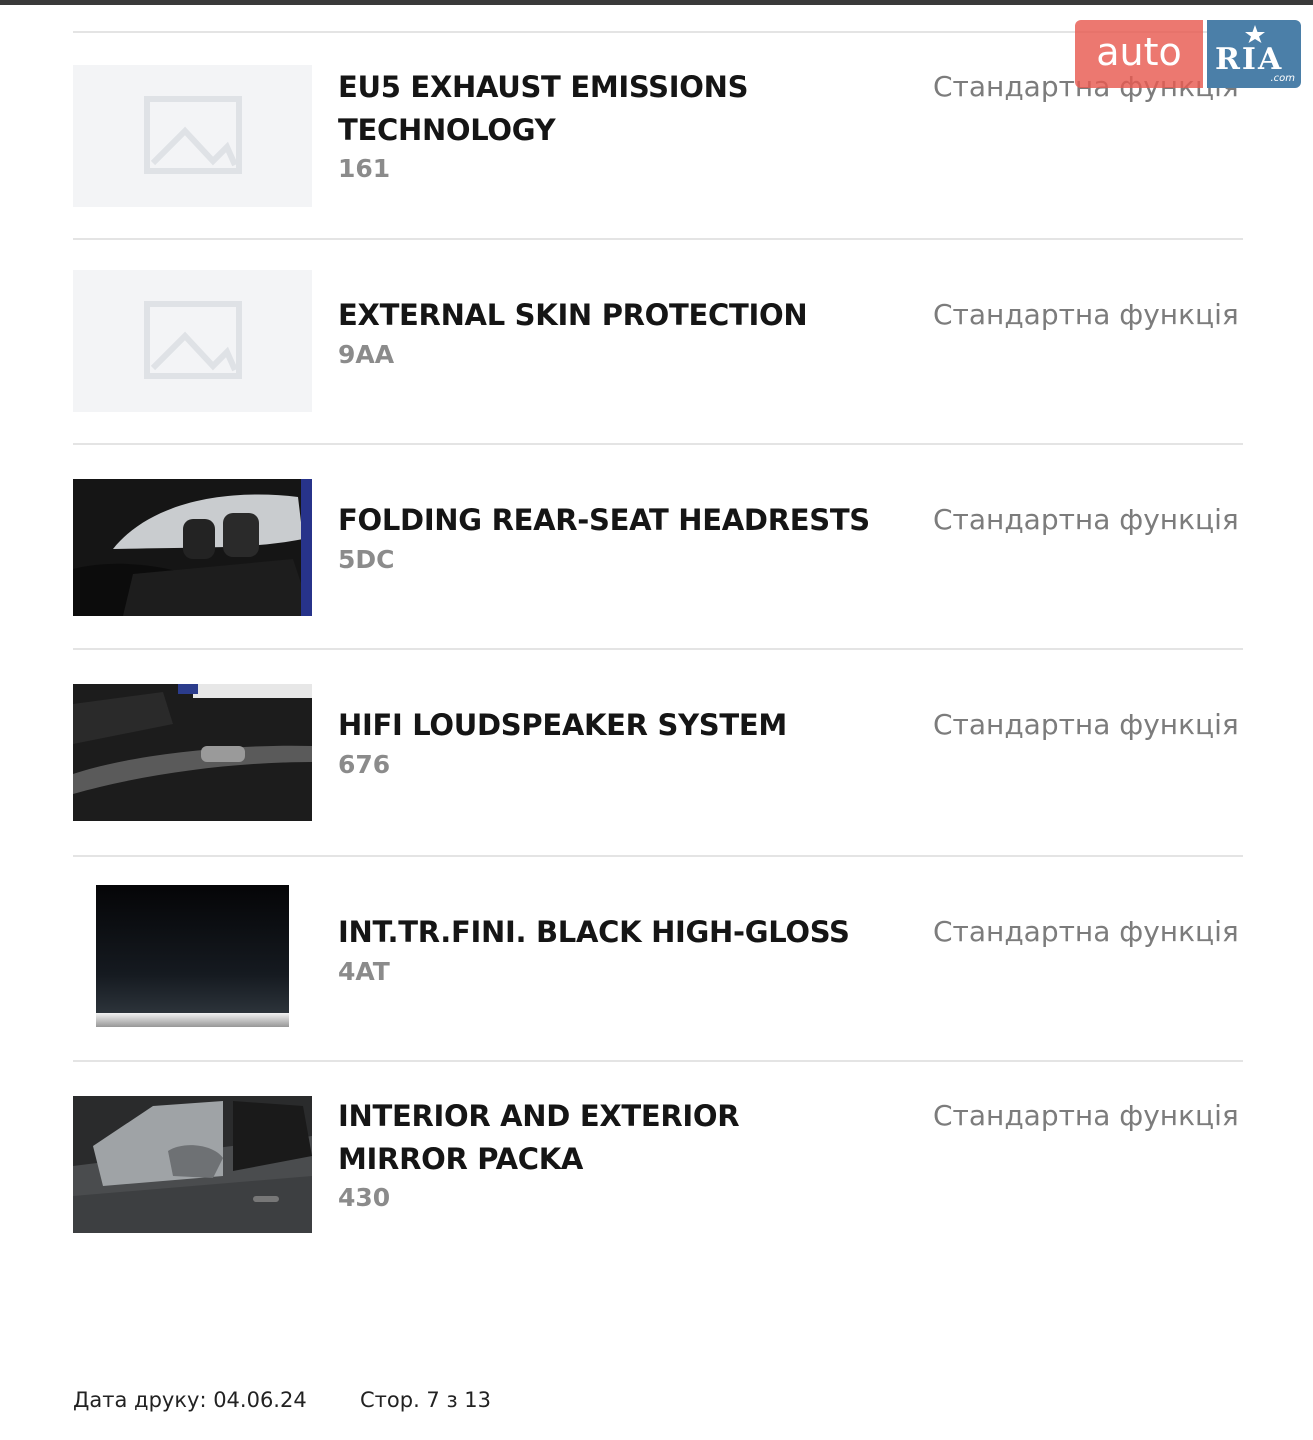 The image size is (1313, 1440). What do you see at coordinates (1255, 34) in the screenshot?
I see `star-icon` at bounding box center [1255, 34].